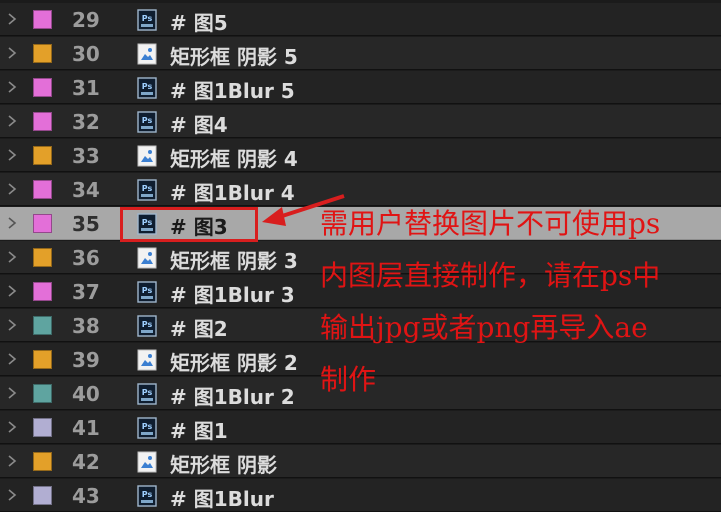 This screenshot has width=721, height=512. Describe the element at coordinates (234, 157) in the screenshot. I see `layer-name: 矩形框 阴影 4` at that location.